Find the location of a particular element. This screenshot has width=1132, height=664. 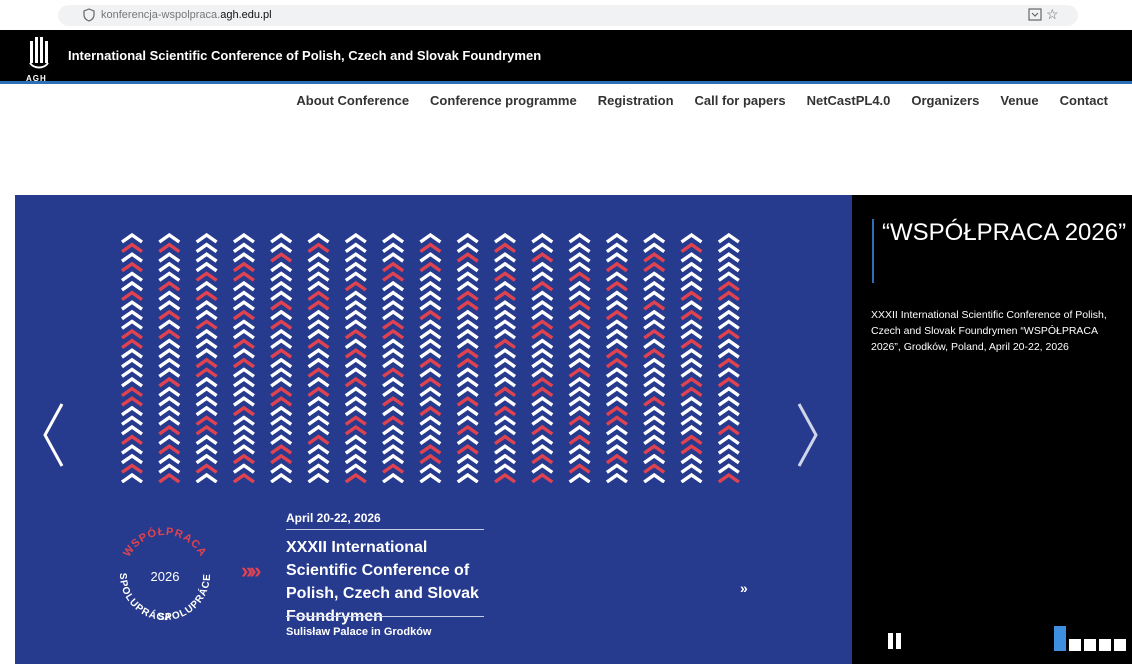

read-more-link: » is located at coordinates (744, 588).